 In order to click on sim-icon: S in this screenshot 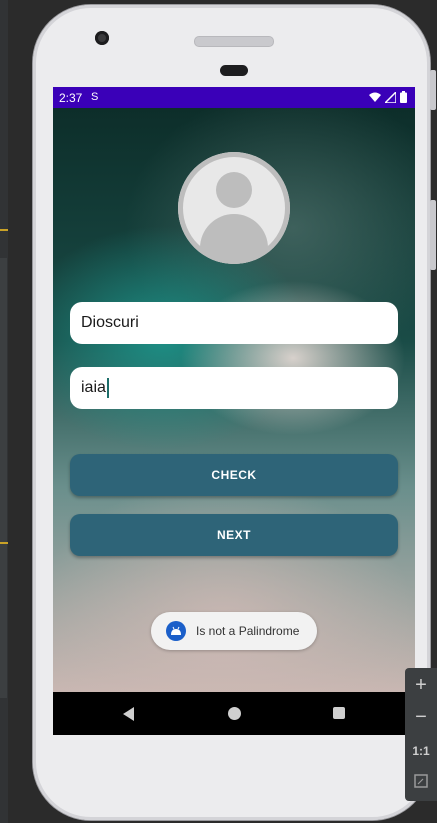, I will do `click(95, 97)`.